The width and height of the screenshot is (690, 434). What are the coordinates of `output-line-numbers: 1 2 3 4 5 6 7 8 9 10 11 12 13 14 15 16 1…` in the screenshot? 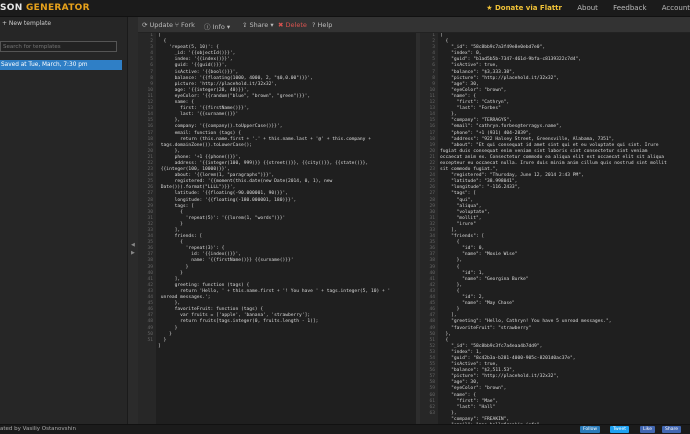 It's located at (429, 228).